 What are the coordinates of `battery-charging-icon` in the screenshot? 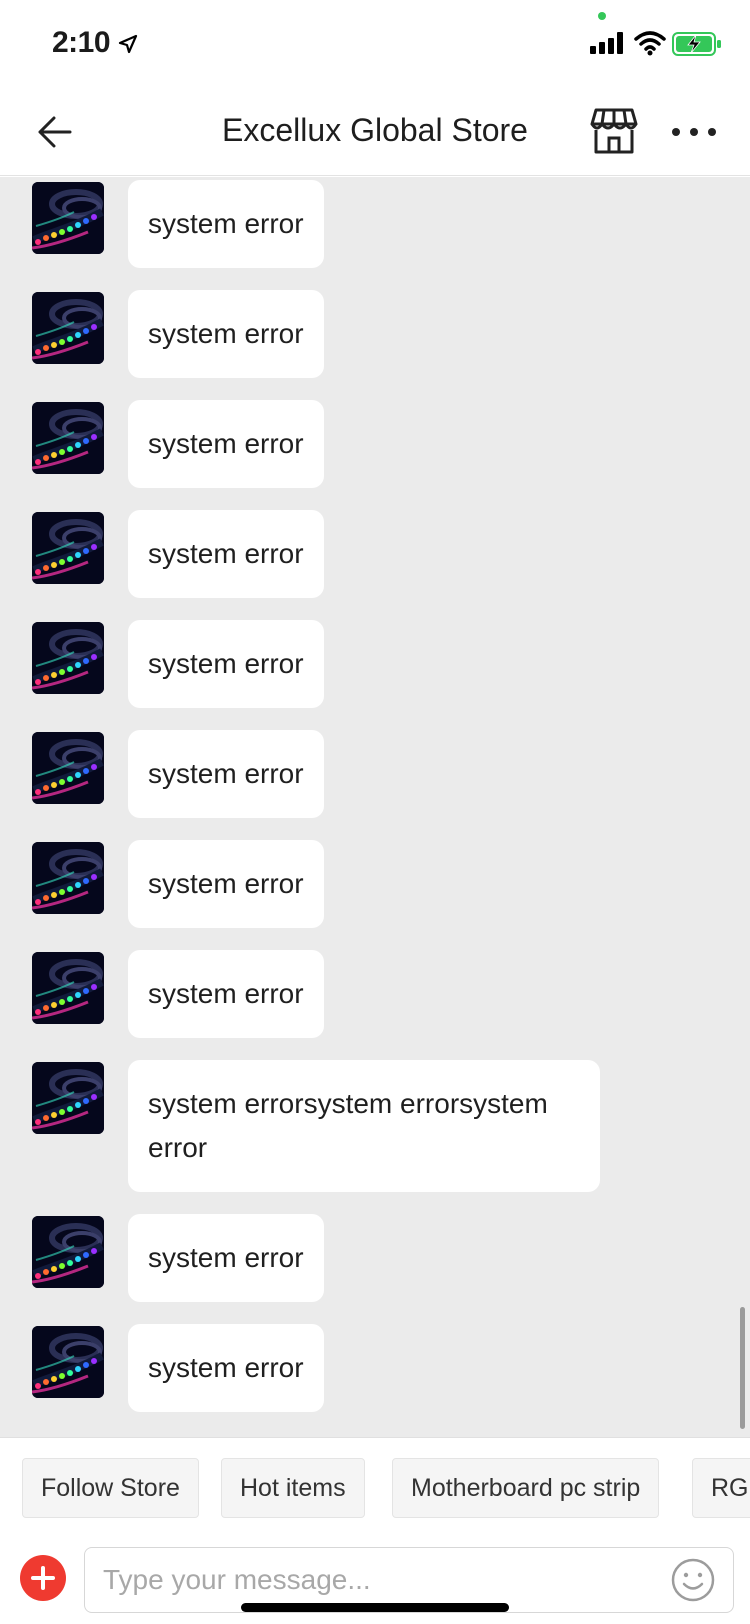 It's located at (696, 44).